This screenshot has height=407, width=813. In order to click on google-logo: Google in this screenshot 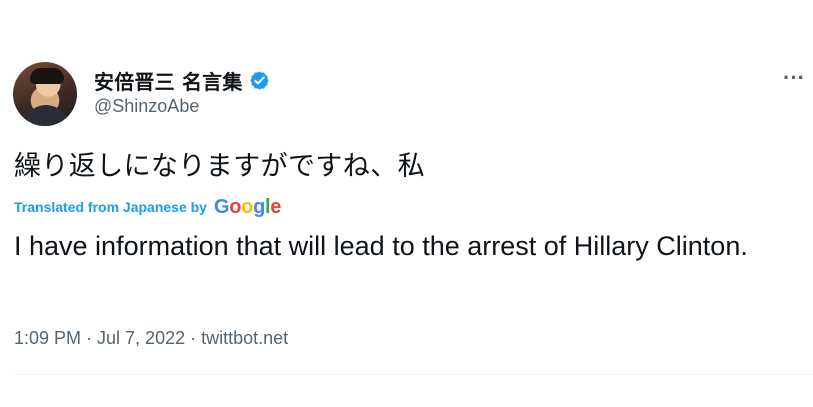, I will do `click(247, 207)`.